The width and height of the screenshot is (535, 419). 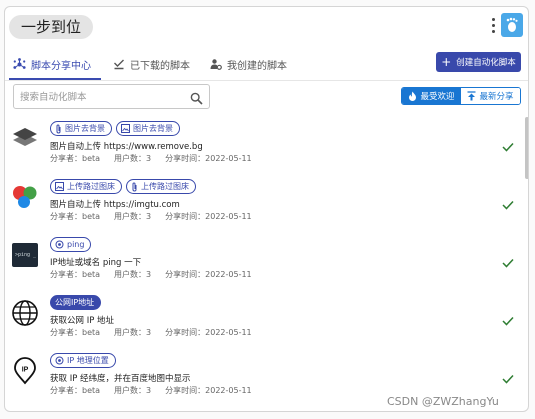 I want to click on tag-chip: IP 地理位置, so click(x=83, y=360).